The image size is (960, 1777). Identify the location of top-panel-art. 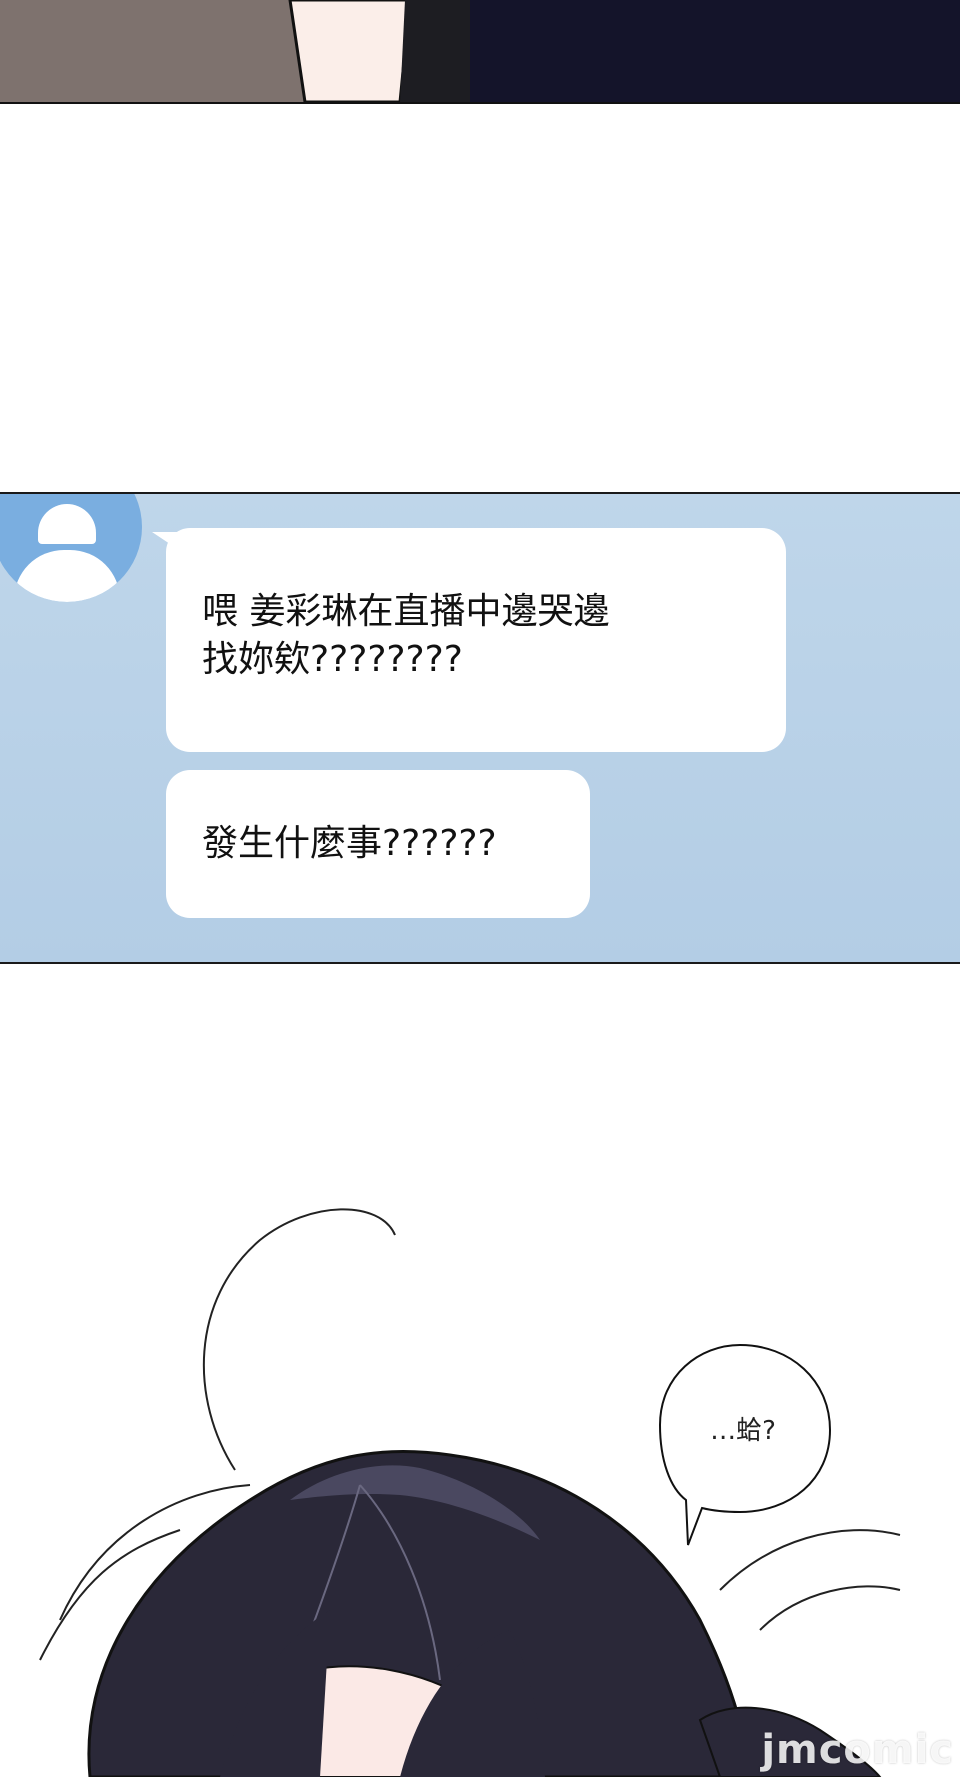
(480, 51).